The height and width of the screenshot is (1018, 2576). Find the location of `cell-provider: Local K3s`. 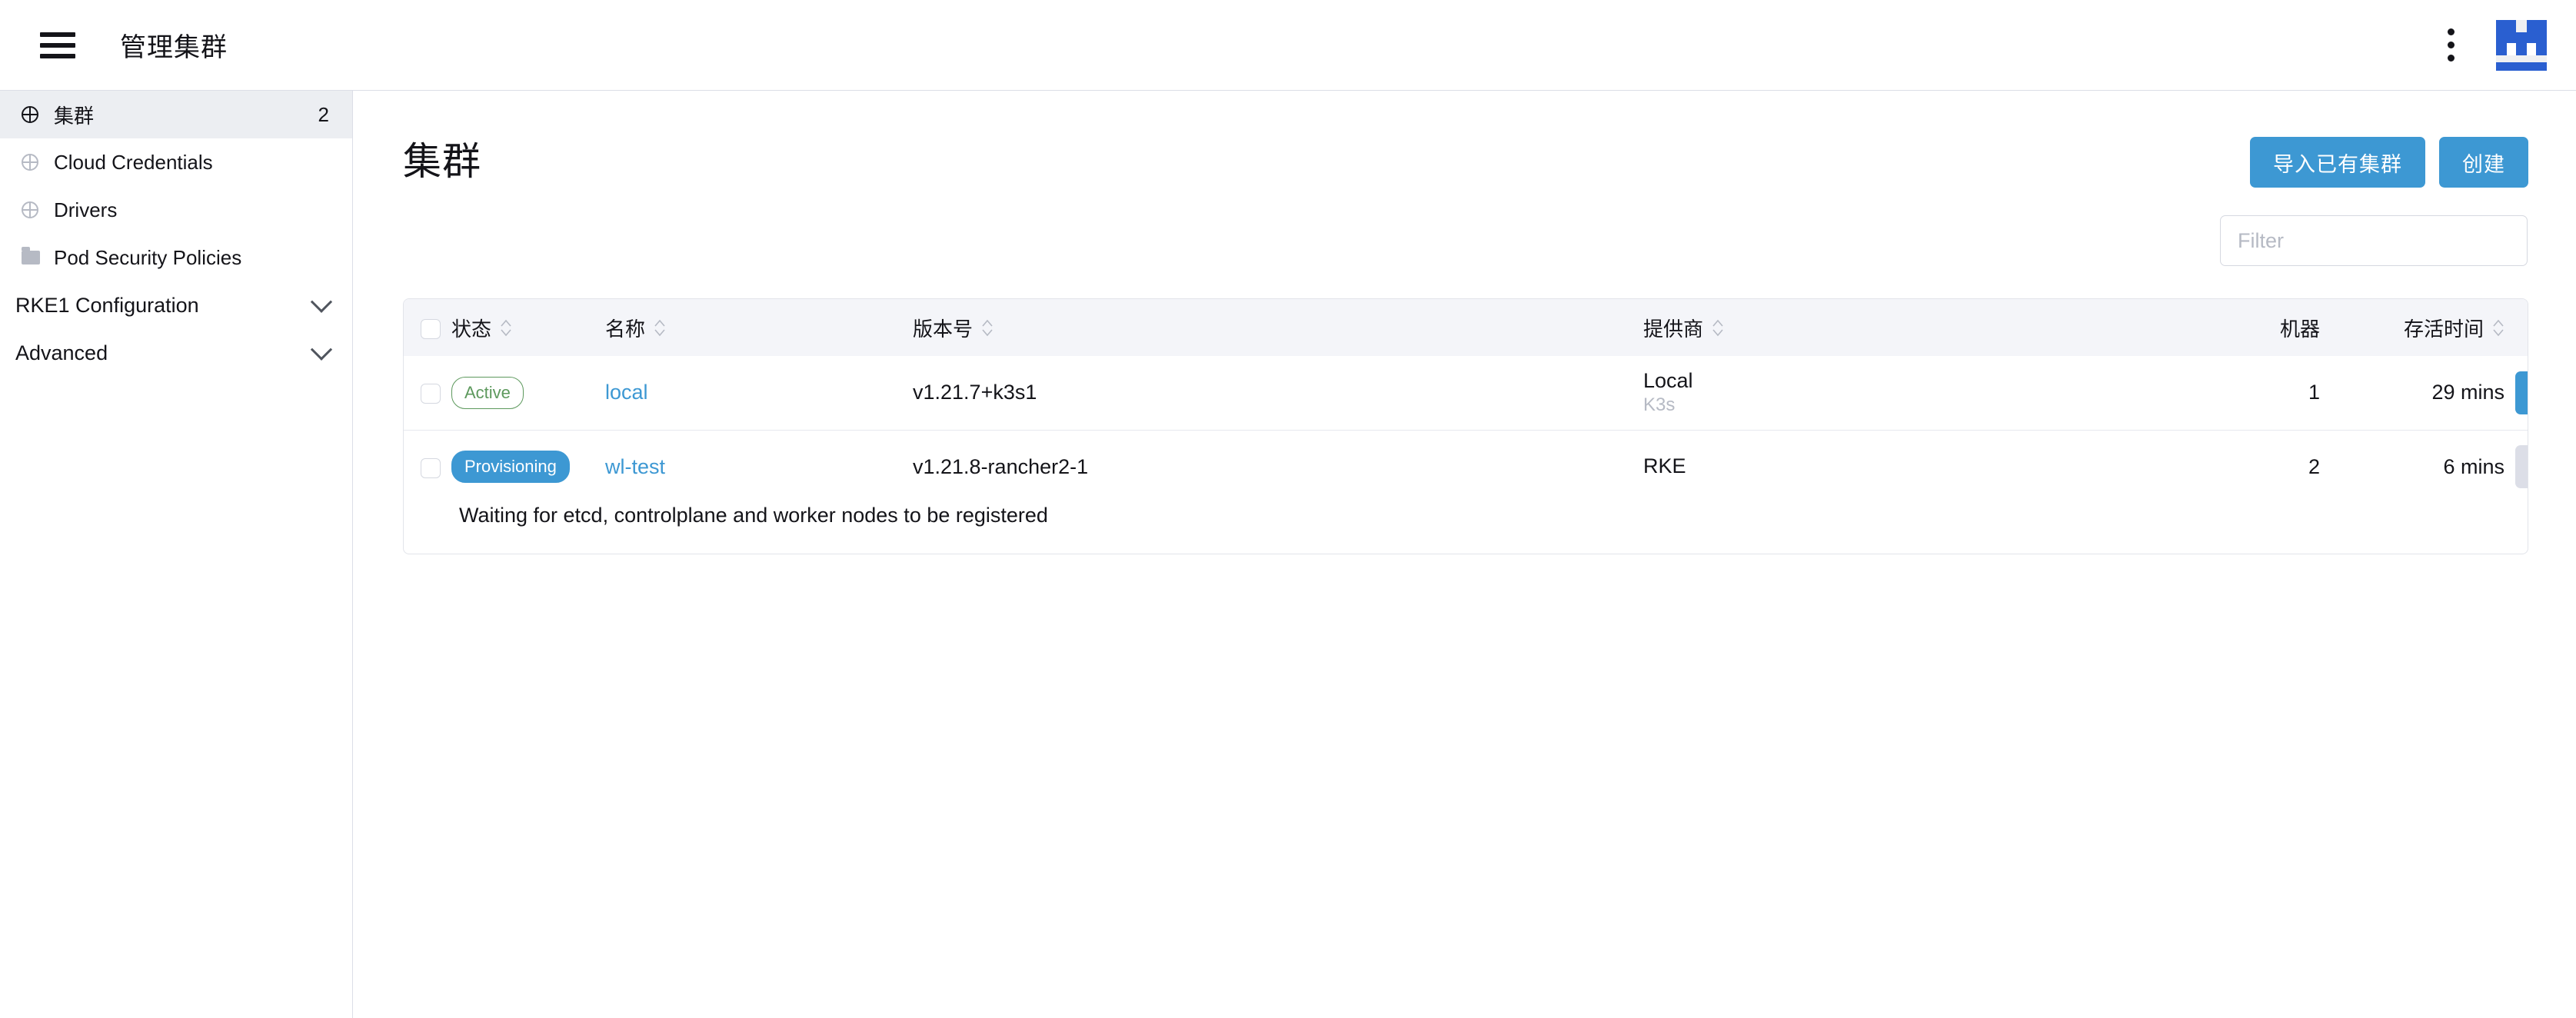

cell-provider: Local K3s is located at coordinates (1866, 393).